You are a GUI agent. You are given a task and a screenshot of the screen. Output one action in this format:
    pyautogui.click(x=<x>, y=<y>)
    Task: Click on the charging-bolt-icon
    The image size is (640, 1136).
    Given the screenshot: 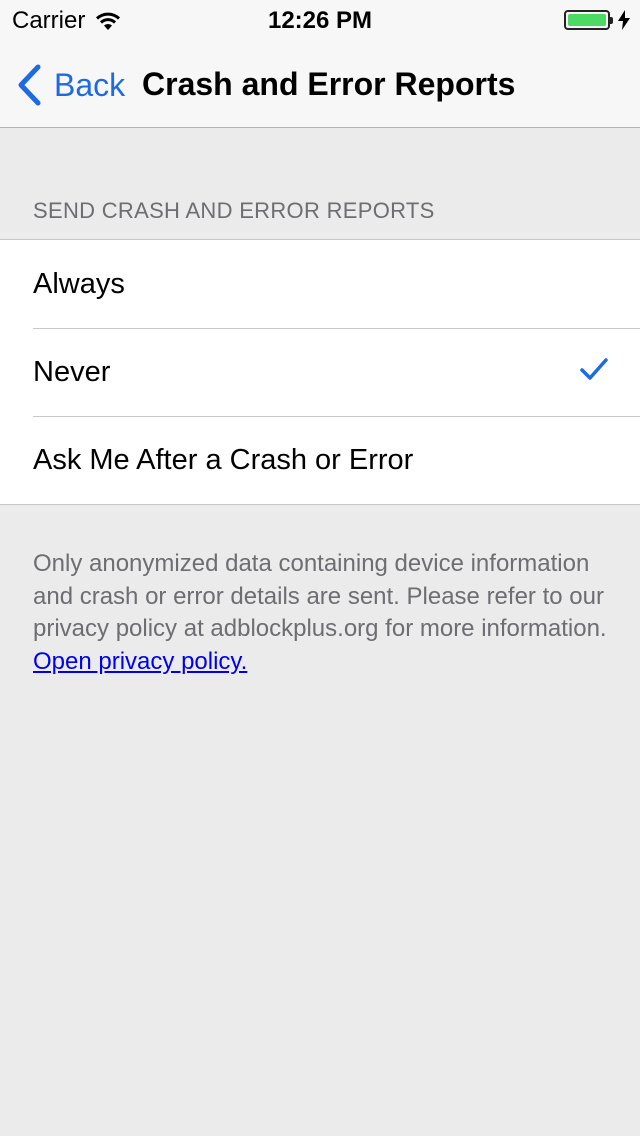 What is the action you would take?
    pyautogui.click(x=624, y=20)
    